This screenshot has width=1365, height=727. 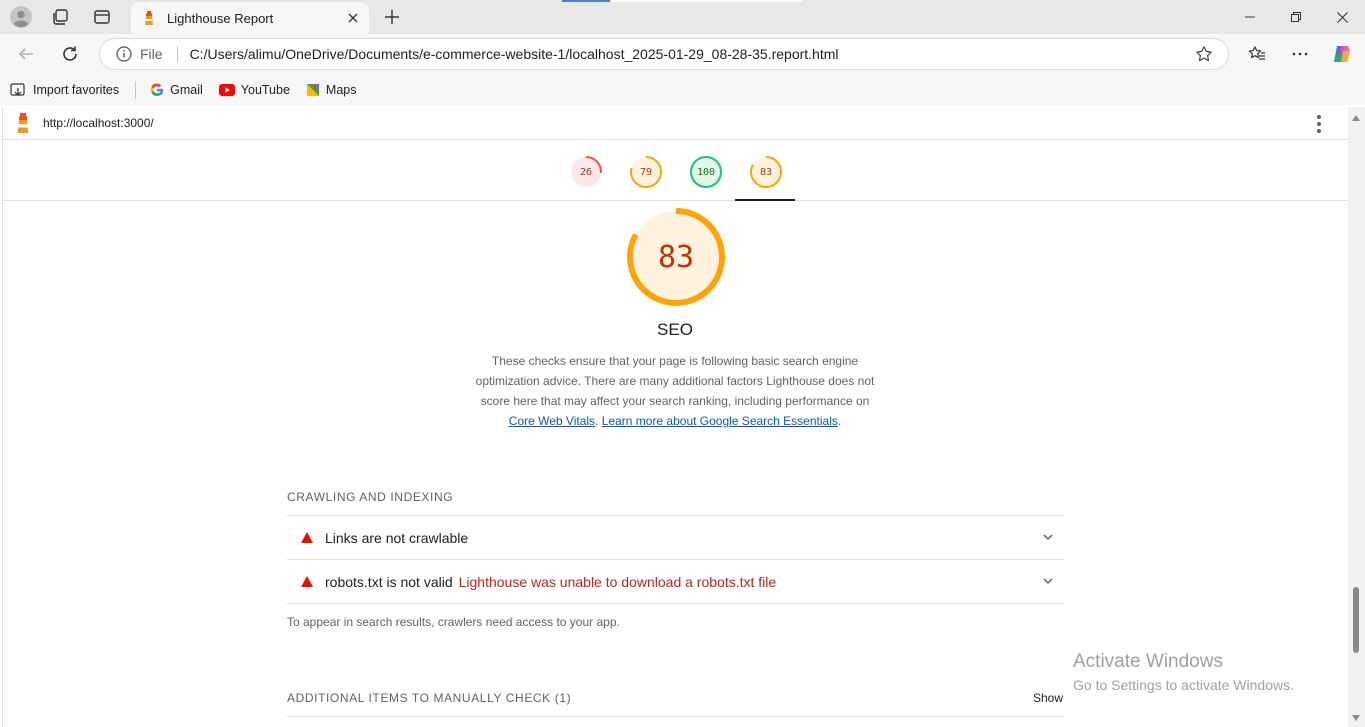 I want to click on google-icon, so click(x=157, y=90).